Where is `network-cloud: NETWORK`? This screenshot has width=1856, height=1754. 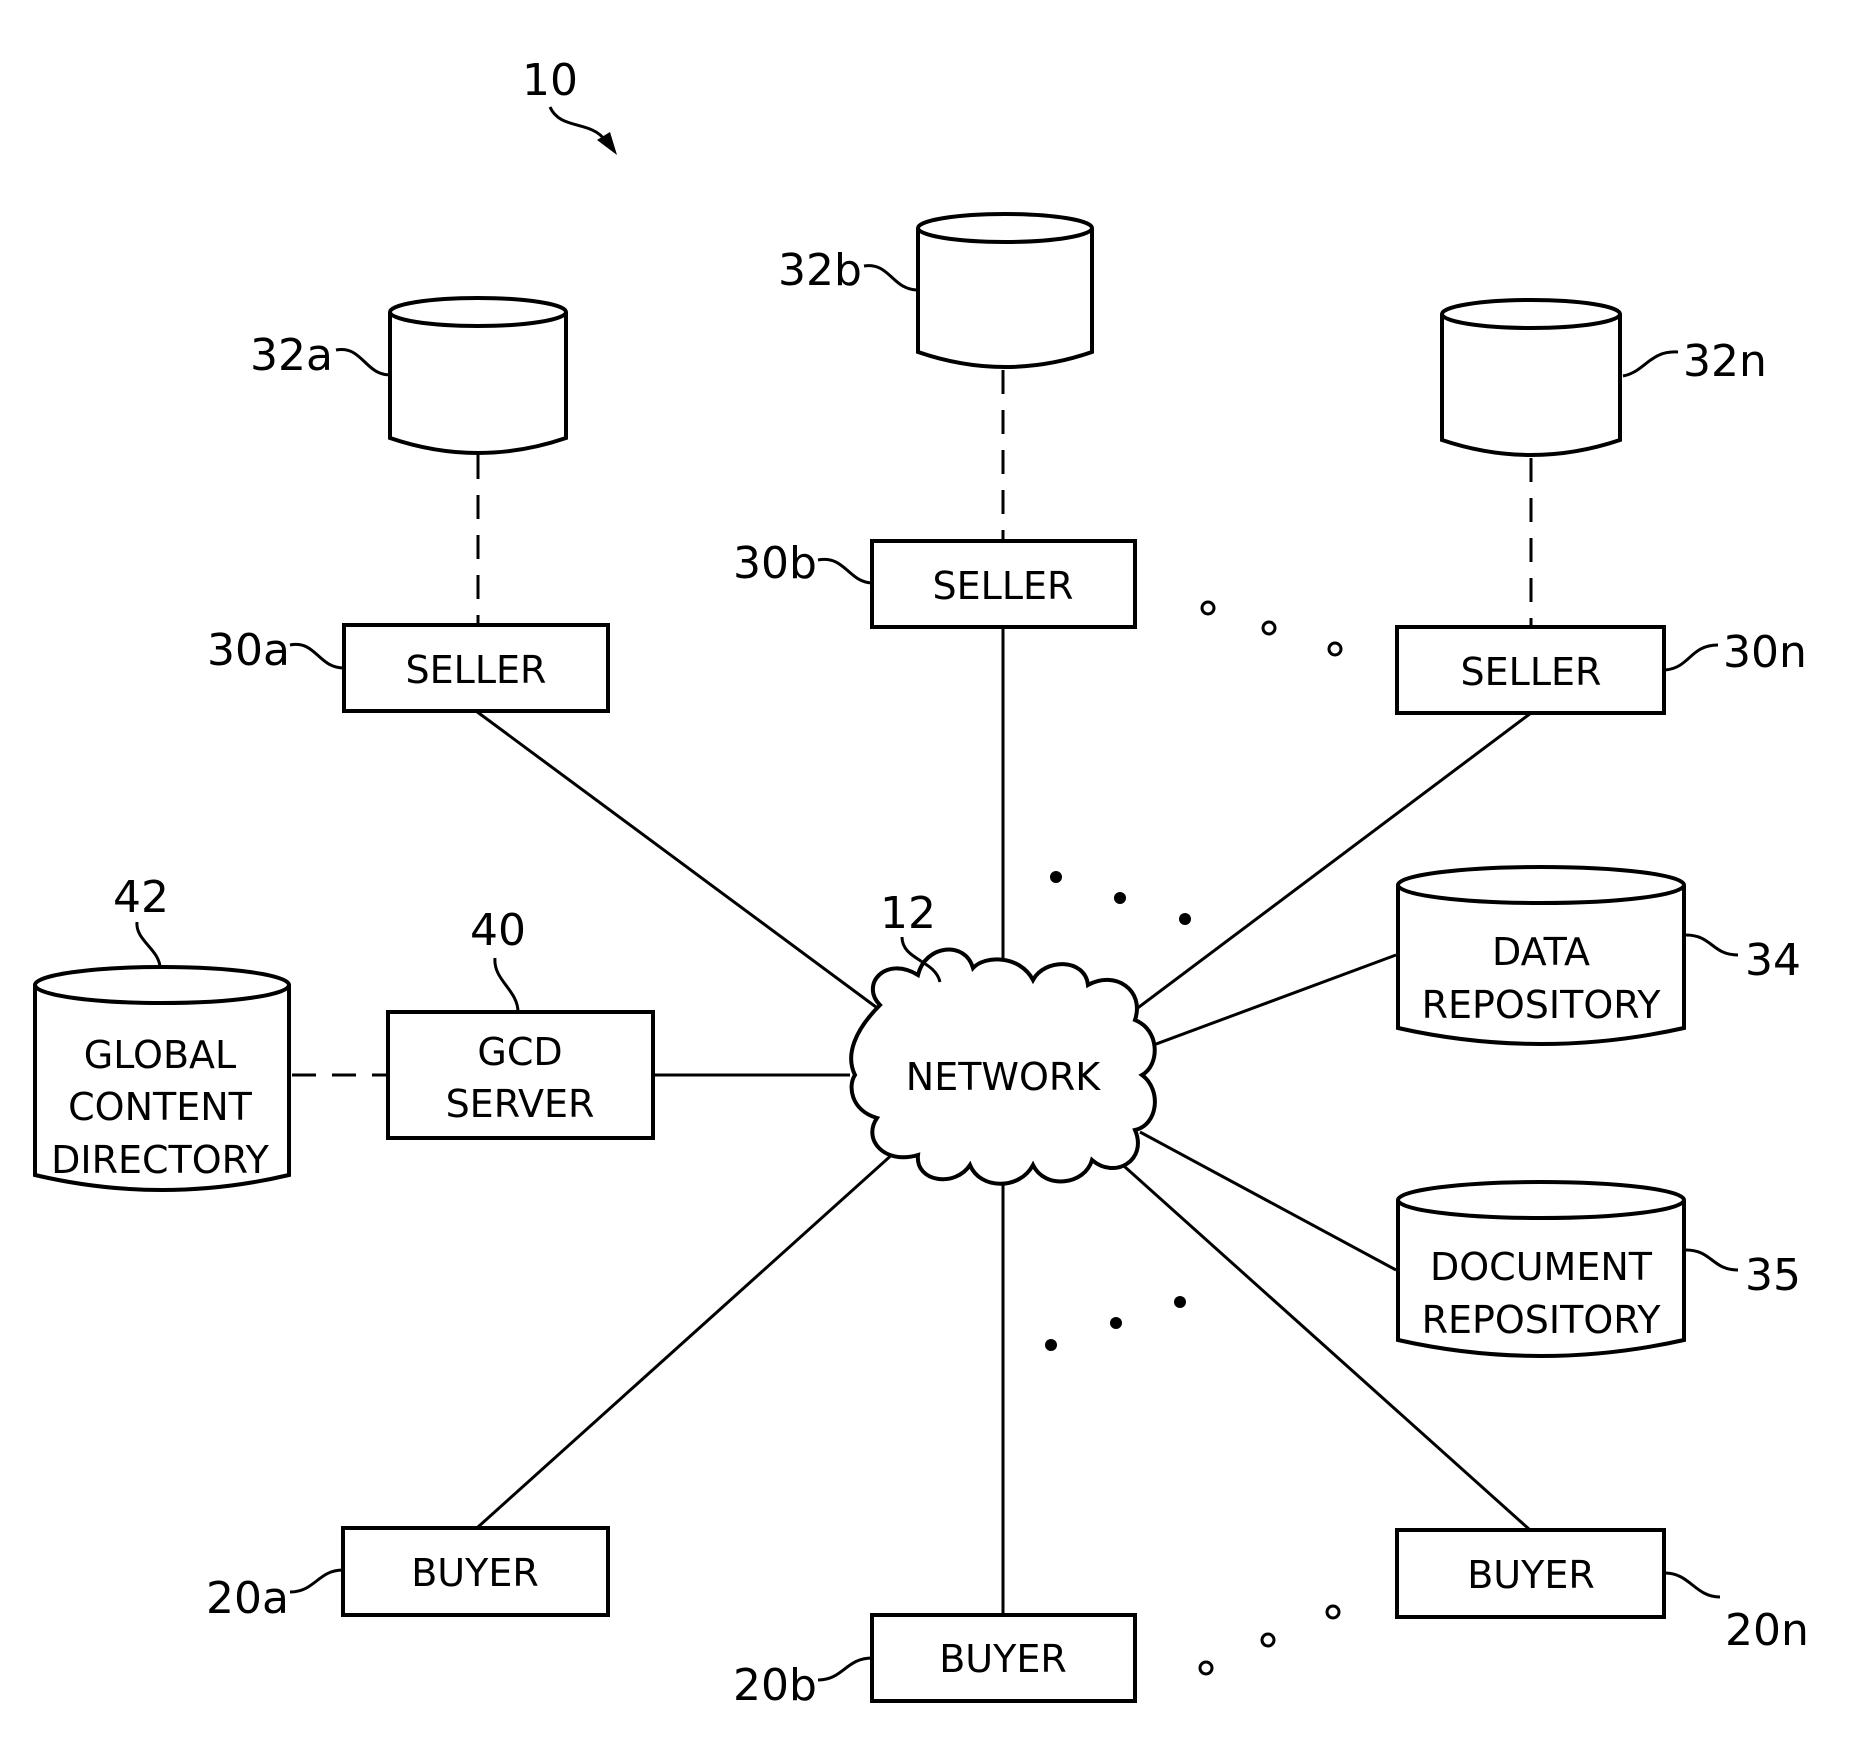 network-cloud: NETWORK is located at coordinates (1003, 1066).